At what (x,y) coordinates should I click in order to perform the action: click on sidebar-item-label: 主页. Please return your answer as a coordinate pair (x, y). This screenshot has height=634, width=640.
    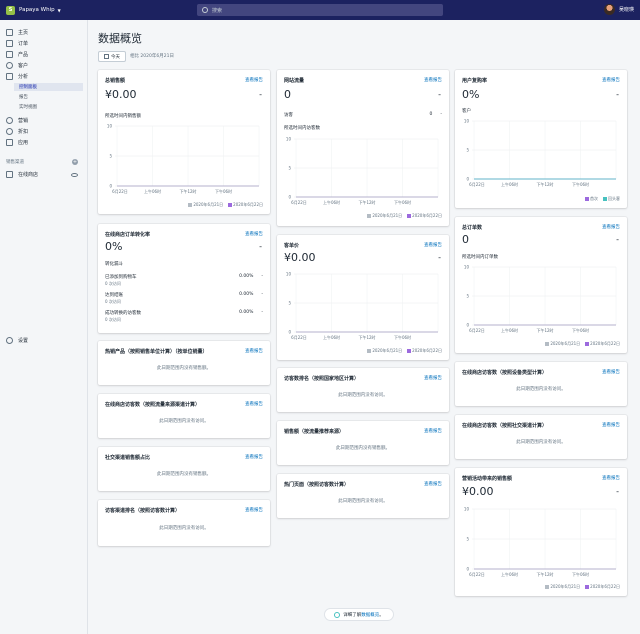
    Looking at the image, I should click on (23, 33).